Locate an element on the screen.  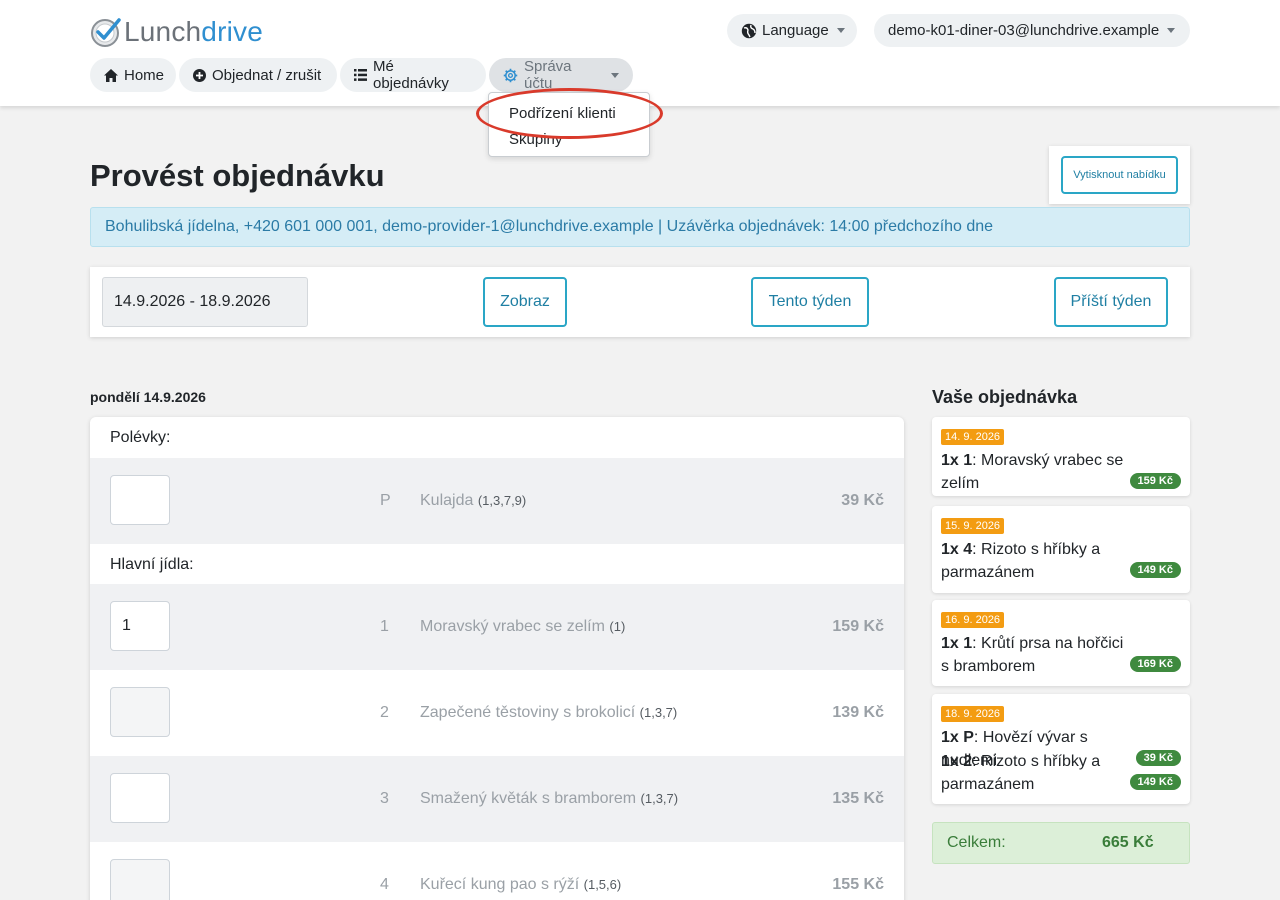
brand-name-part2: drive is located at coordinates (232, 31).